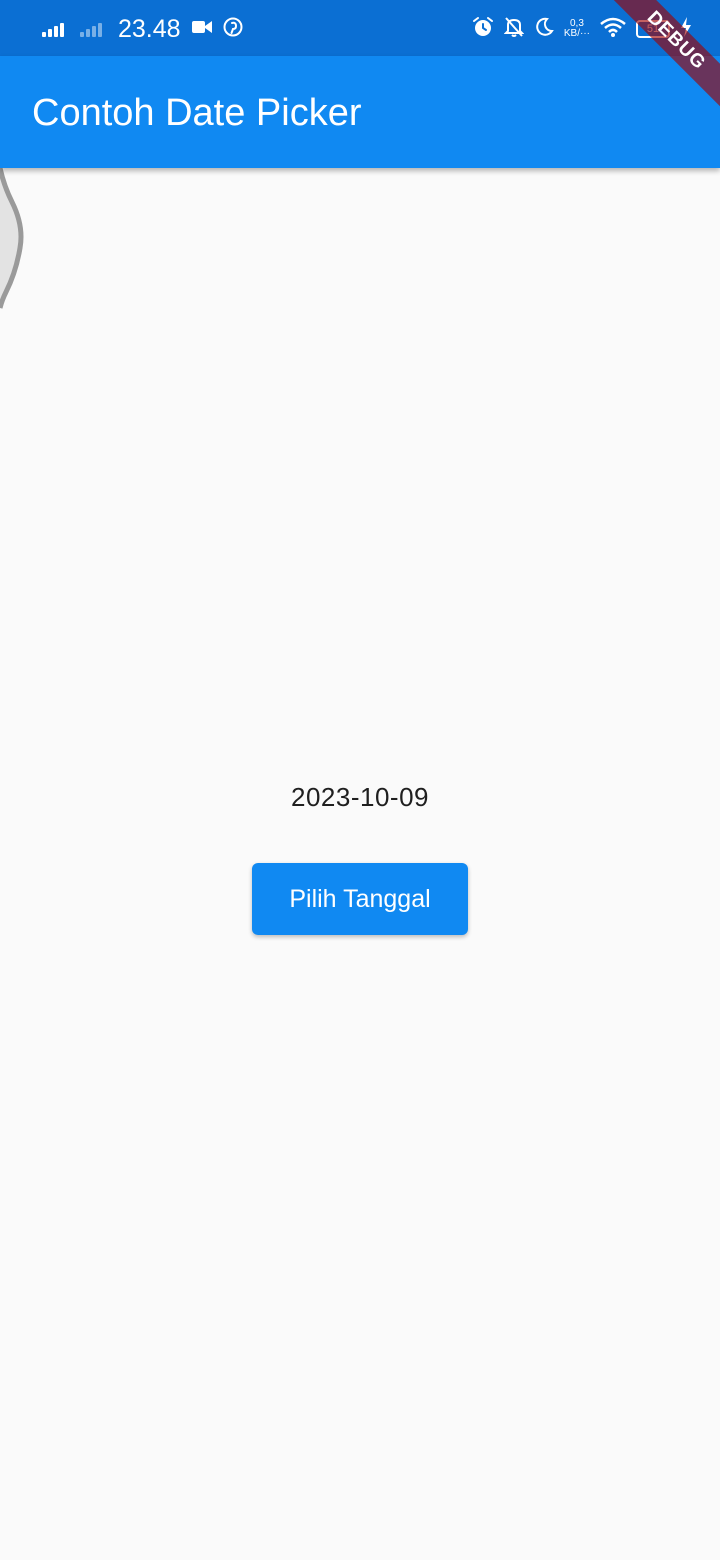 Image resolution: width=720 pixels, height=1560 pixels. Describe the element at coordinates (360, 797) in the screenshot. I see `selected-date-text: 2023-10-09` at that location.